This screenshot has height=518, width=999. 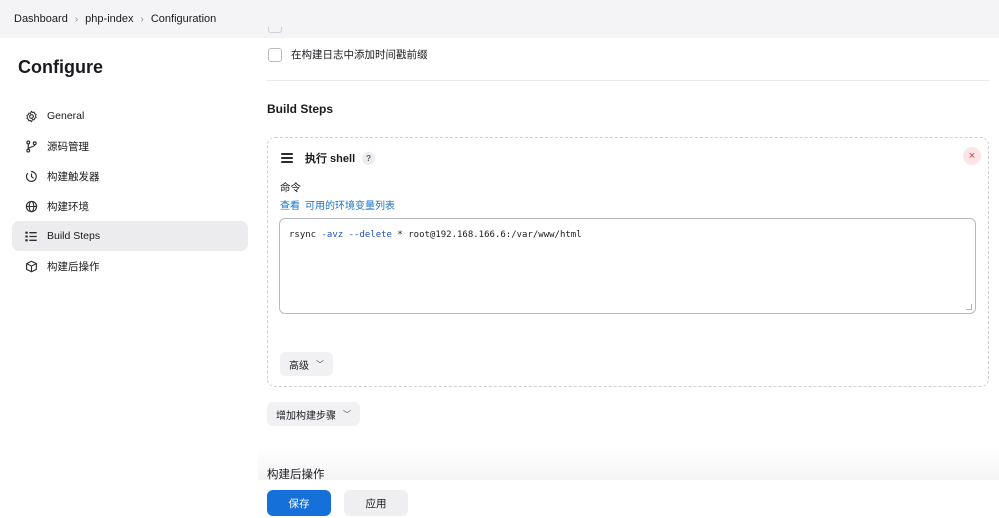 I want to click on sidebar-item-label: General, so click(x=66, y=116).